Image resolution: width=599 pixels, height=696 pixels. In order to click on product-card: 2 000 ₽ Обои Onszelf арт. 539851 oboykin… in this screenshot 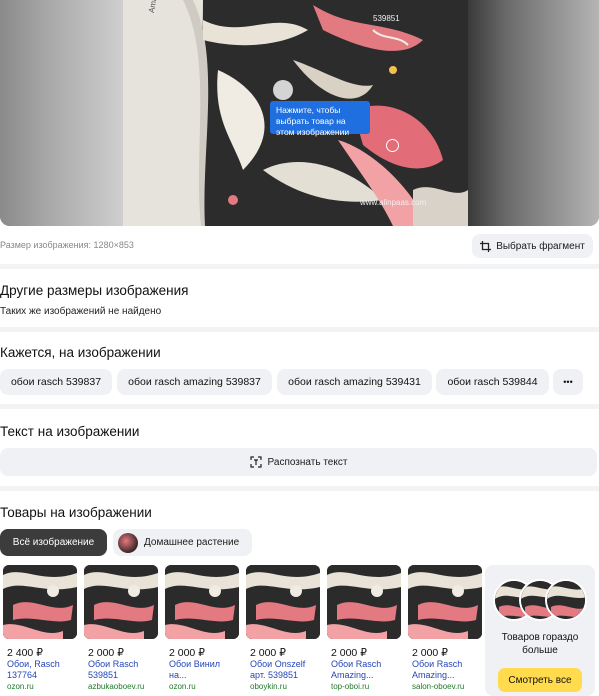, I will do `click(283, 630)`.